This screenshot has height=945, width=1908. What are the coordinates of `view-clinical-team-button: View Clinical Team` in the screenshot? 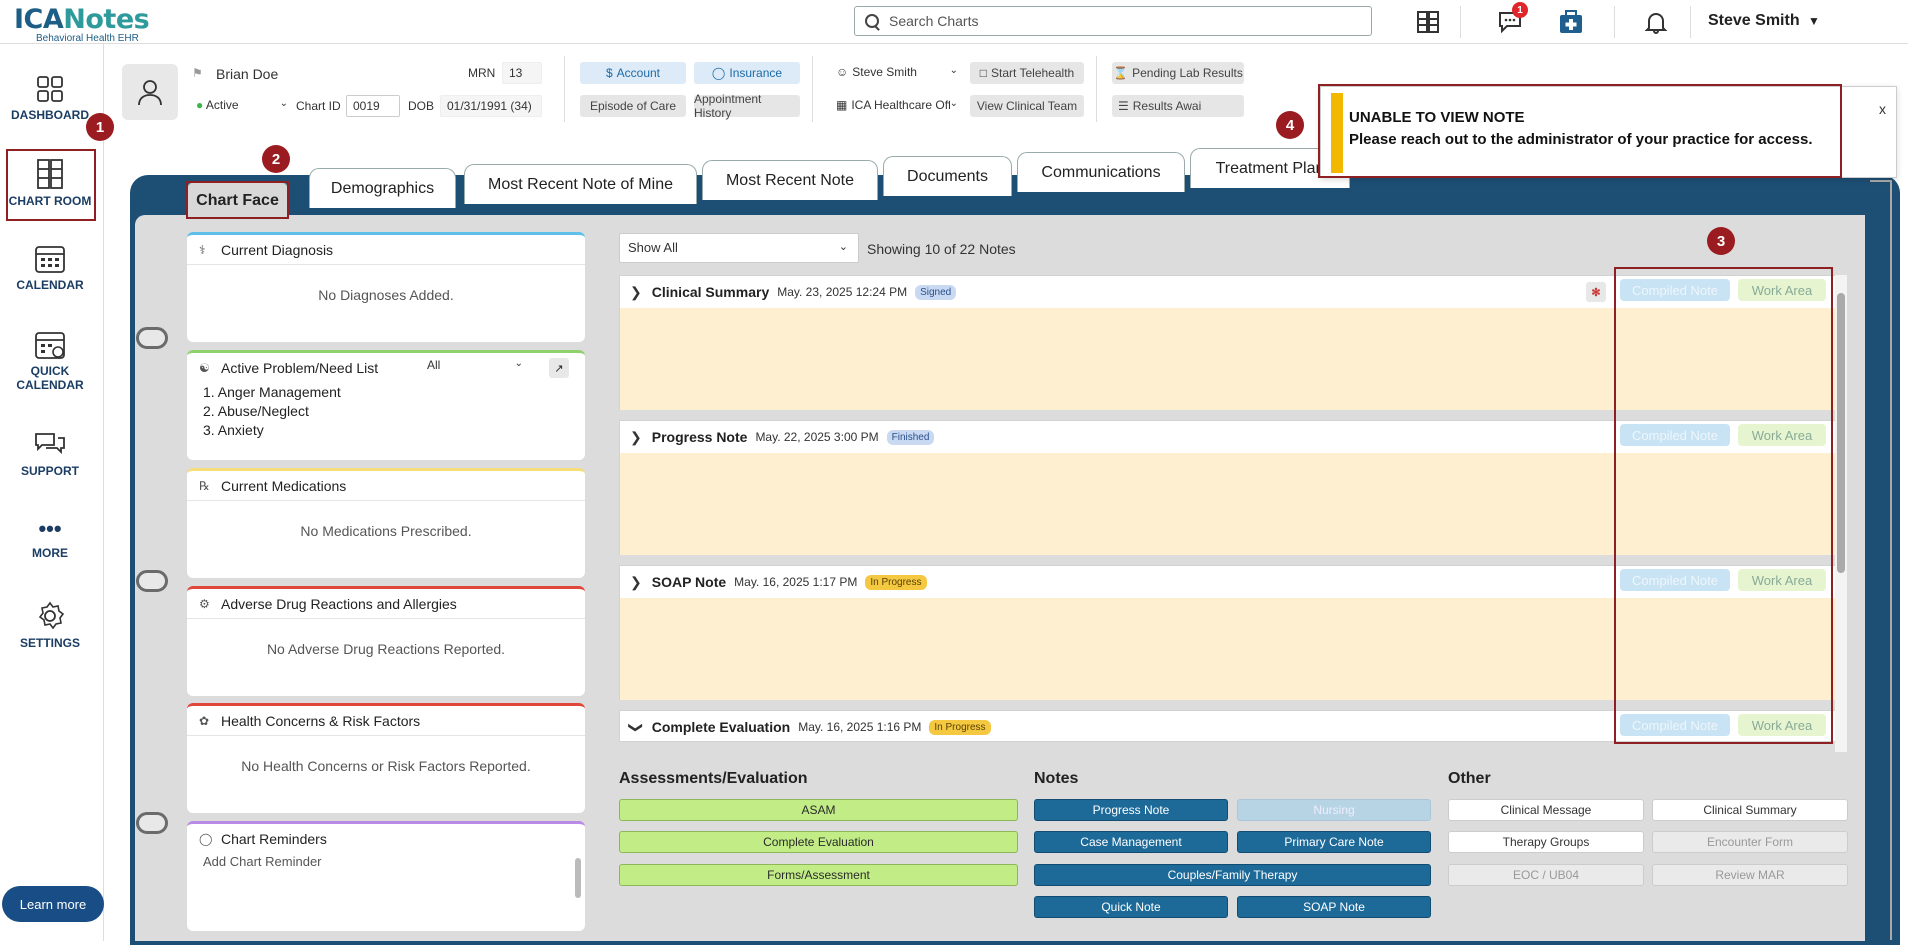 It's located at (1027, 106).